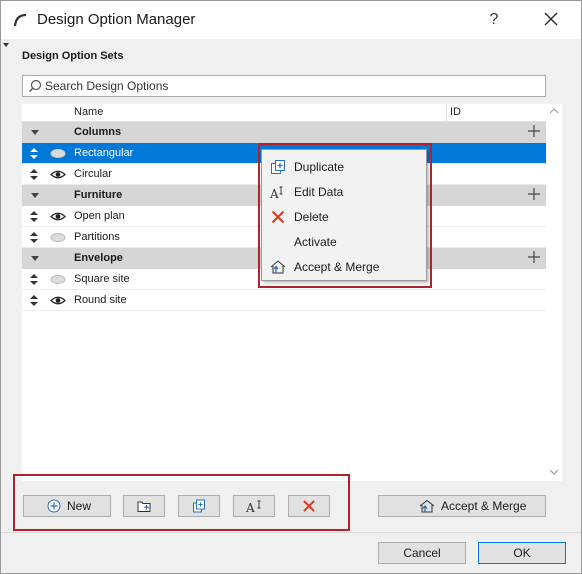 Image resolution: width=582 pixels, height=574 pixels. I want to click on close-button, so click(551, 20).